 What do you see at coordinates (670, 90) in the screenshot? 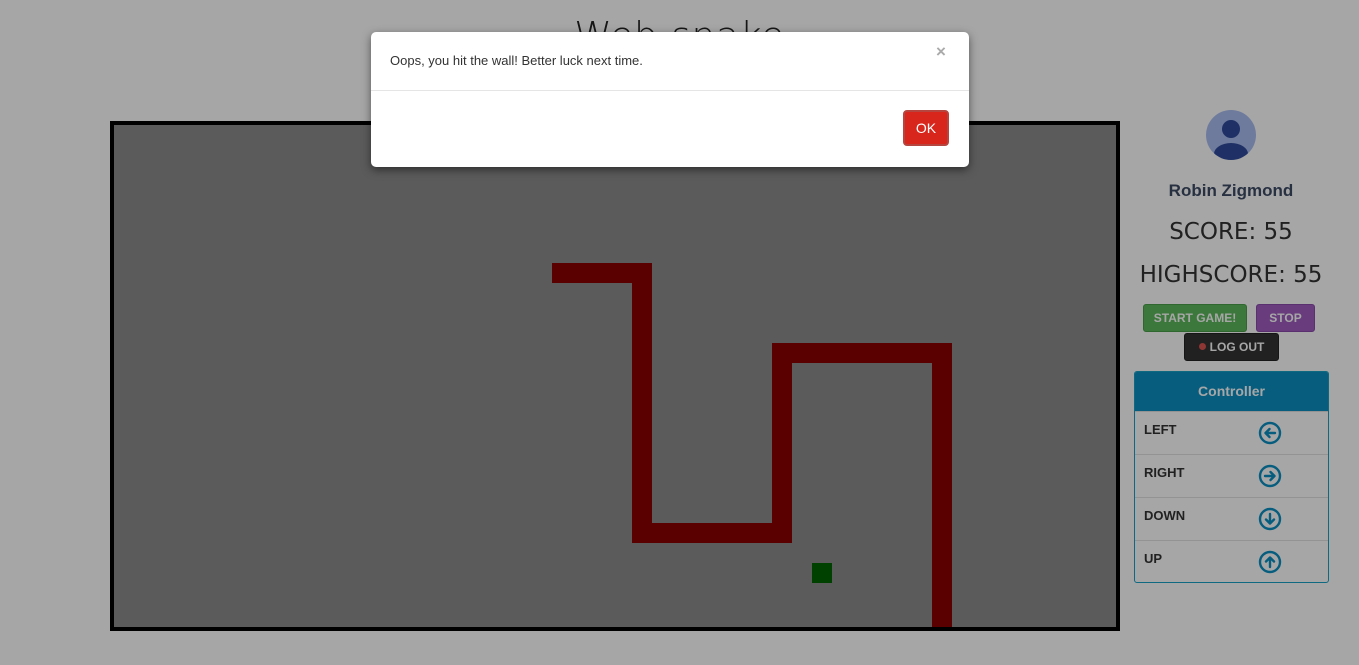
I see `dialog-divider` at bounding box center [670, 90].